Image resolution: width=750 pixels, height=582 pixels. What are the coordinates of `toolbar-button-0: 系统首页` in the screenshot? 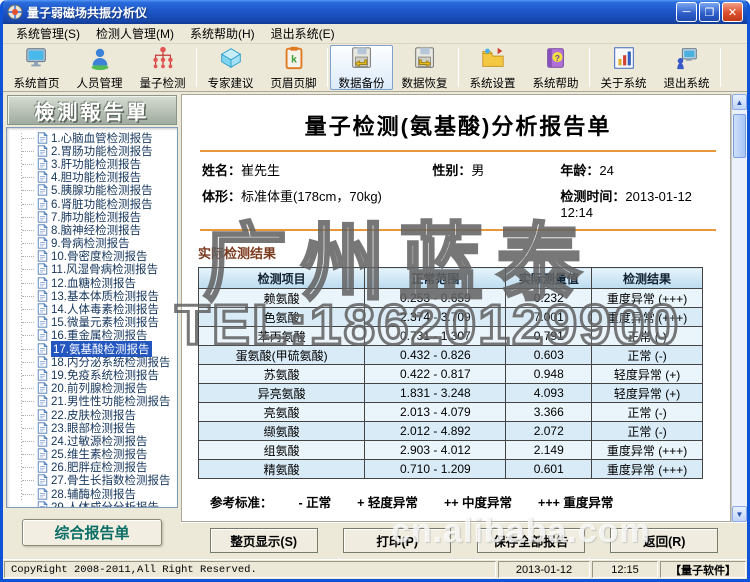 It's located at (36, 67).